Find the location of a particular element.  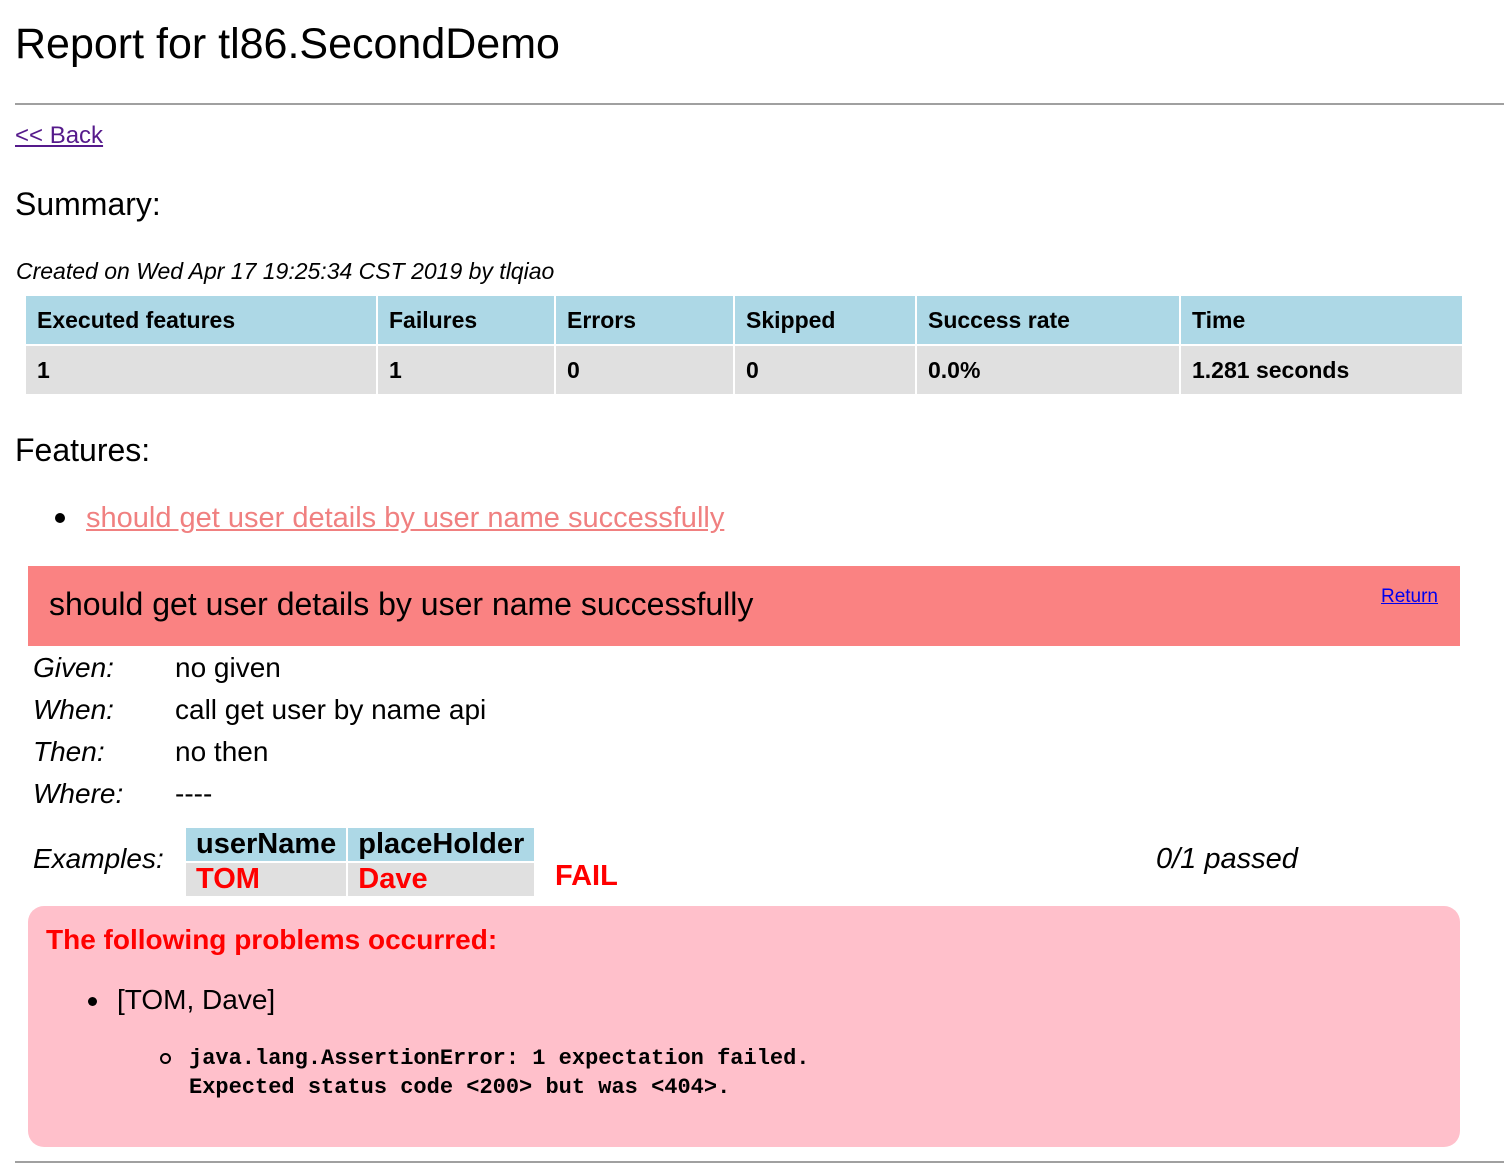

value-success-rate: 0.0% is located at coordinates (1048, 370).